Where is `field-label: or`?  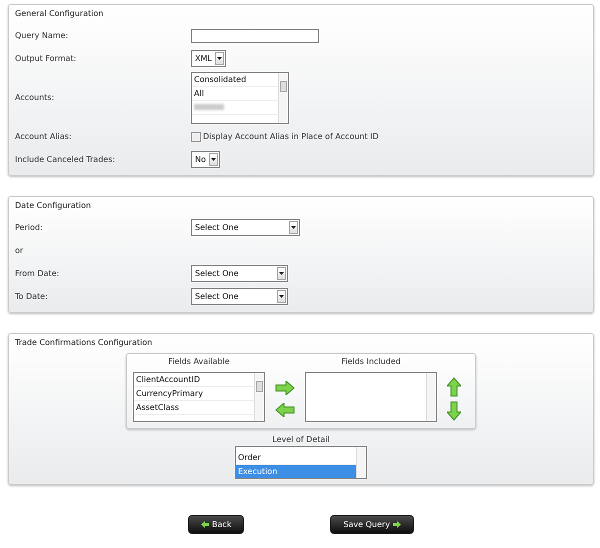 field-label: or is located at coordinates (19, 250).